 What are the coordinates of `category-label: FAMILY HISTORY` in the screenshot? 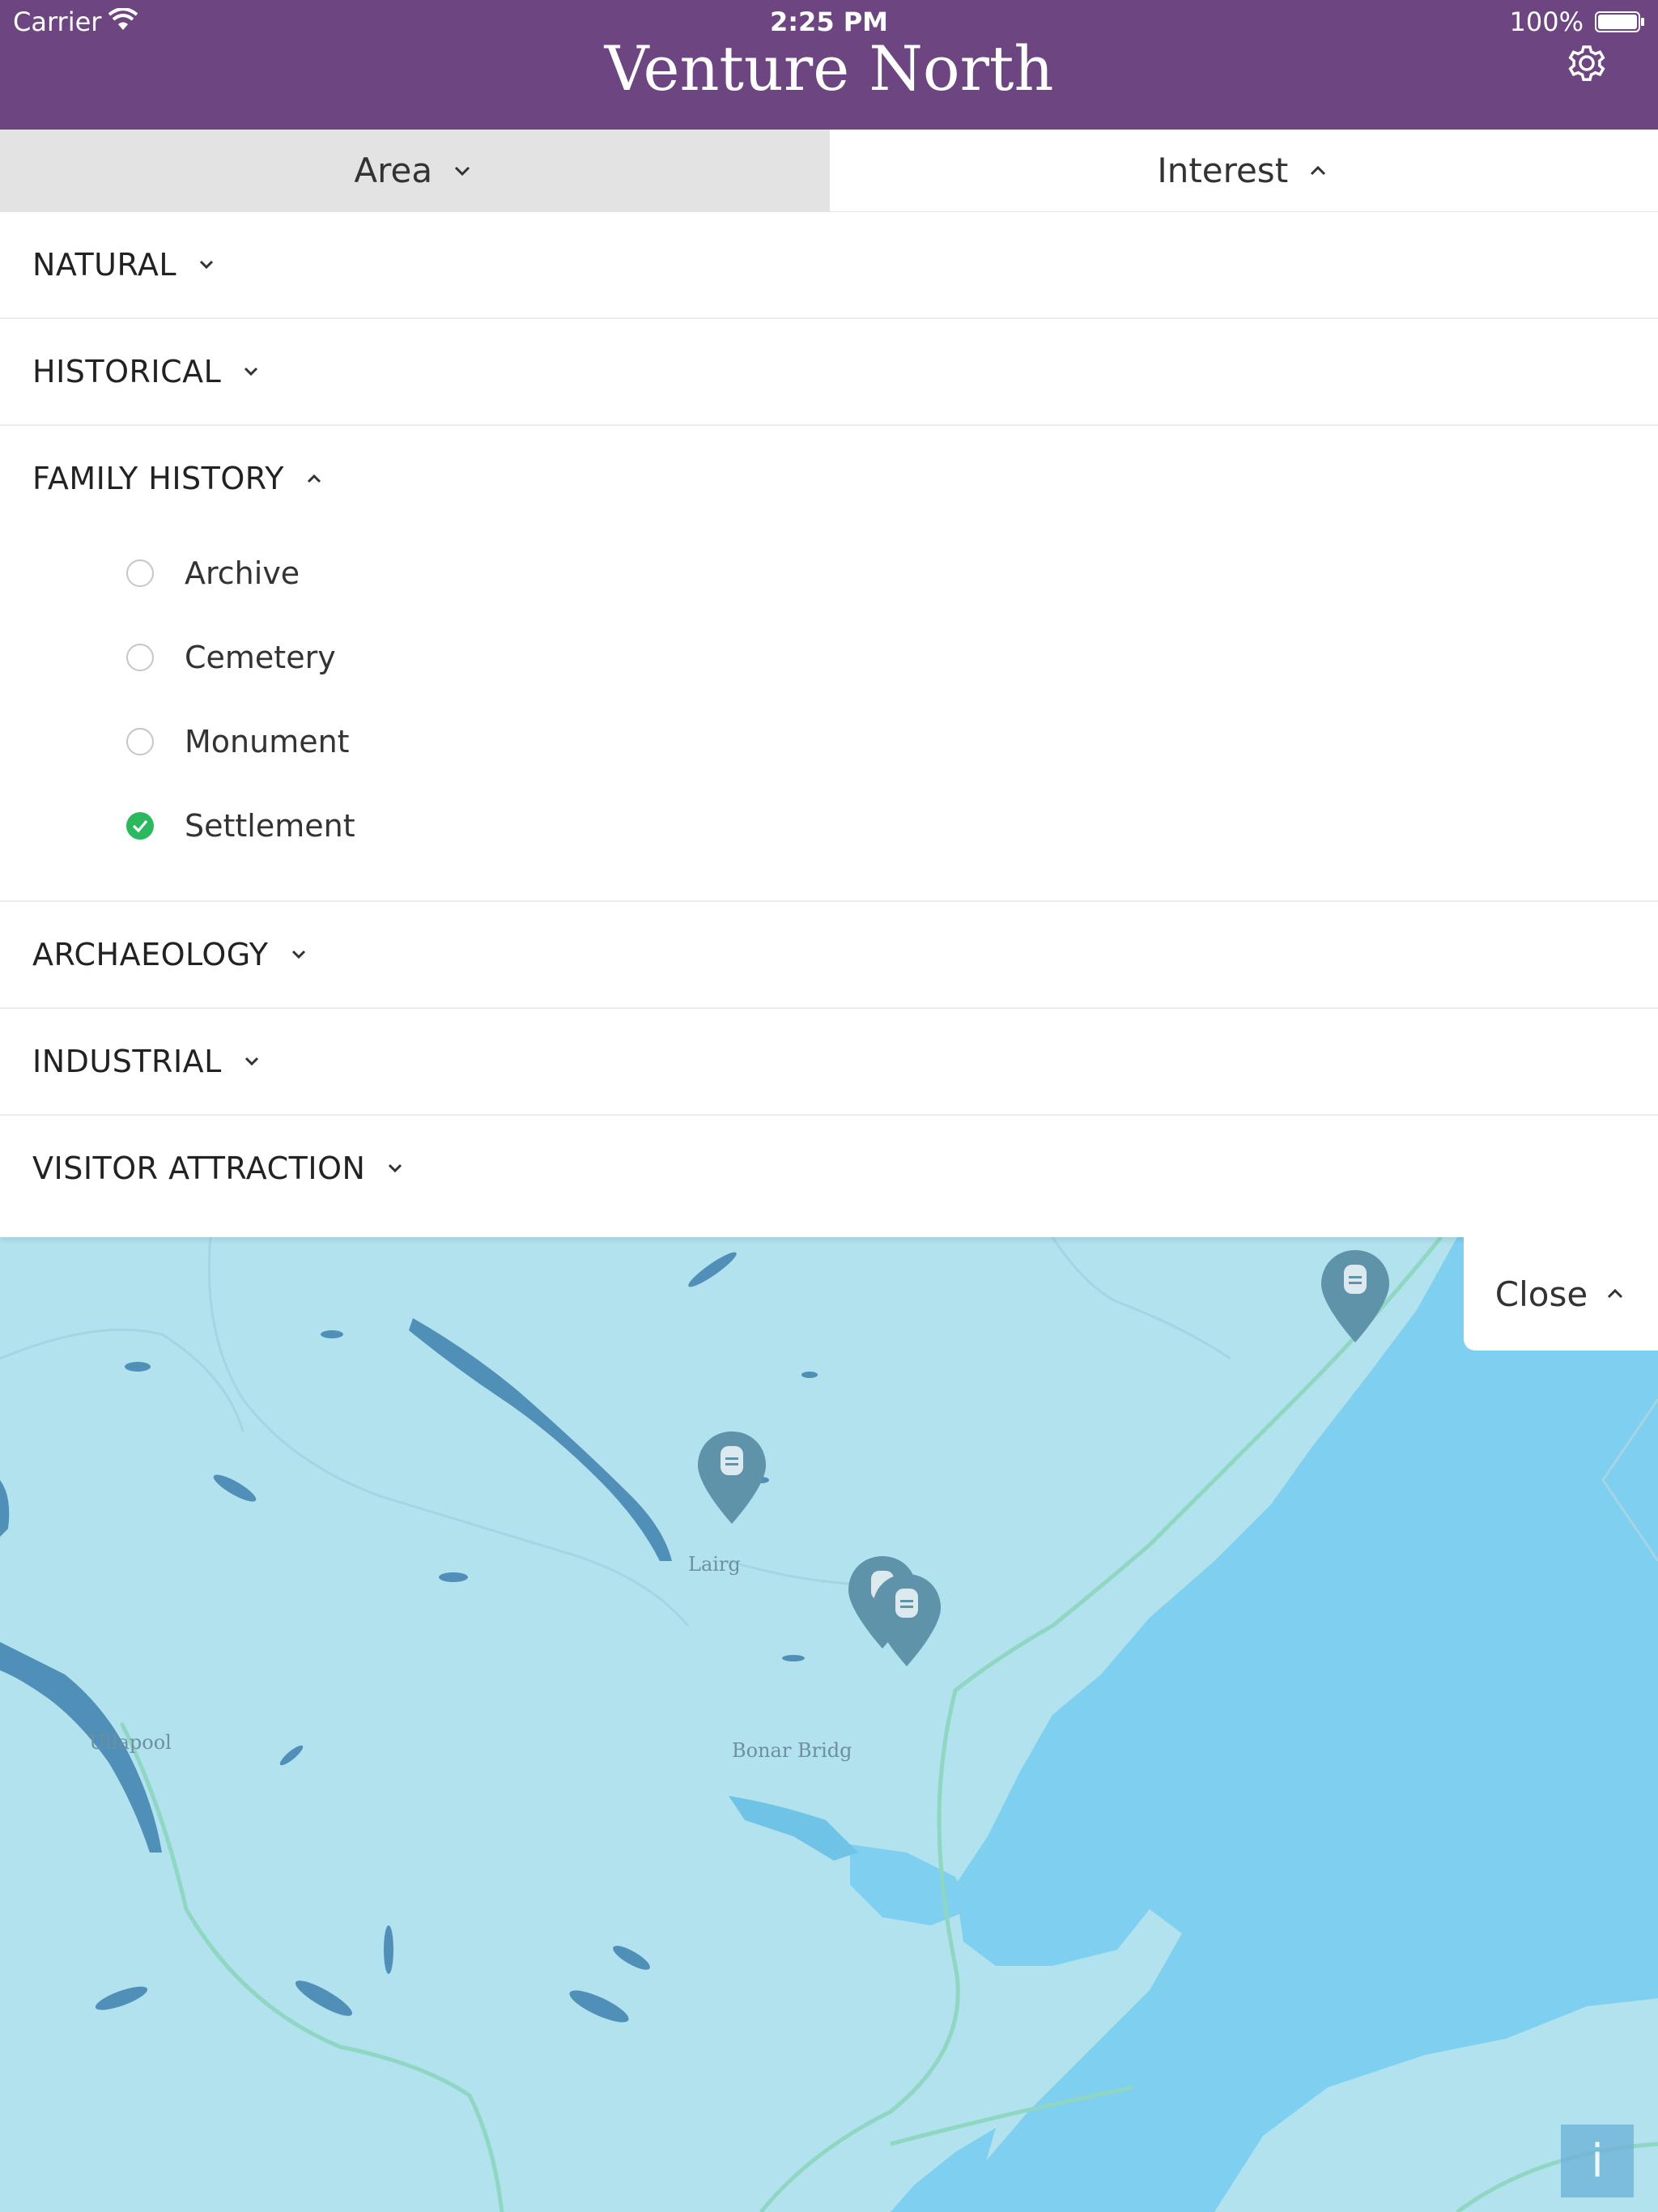 It's located at (158, 479).